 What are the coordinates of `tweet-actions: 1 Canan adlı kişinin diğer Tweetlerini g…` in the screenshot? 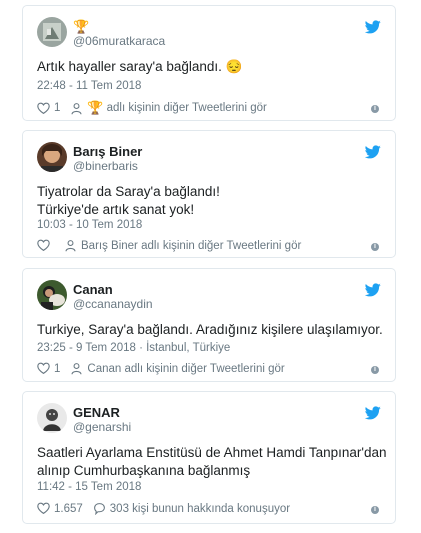 It's located at (161, 368).